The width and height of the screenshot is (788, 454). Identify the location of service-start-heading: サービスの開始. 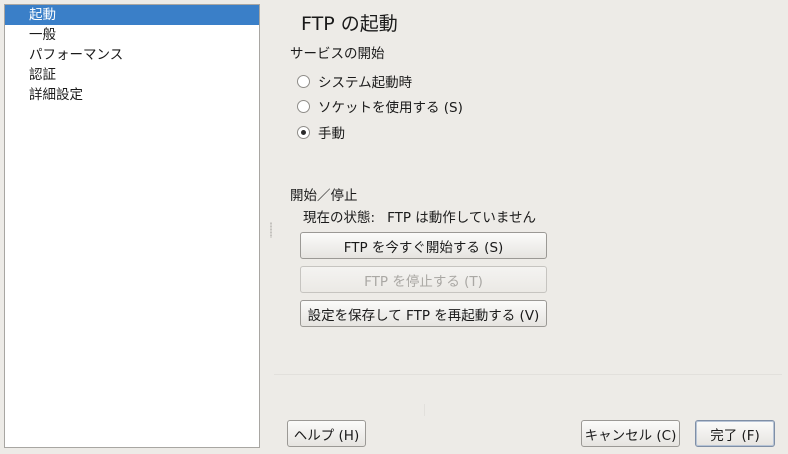
(337, 54).